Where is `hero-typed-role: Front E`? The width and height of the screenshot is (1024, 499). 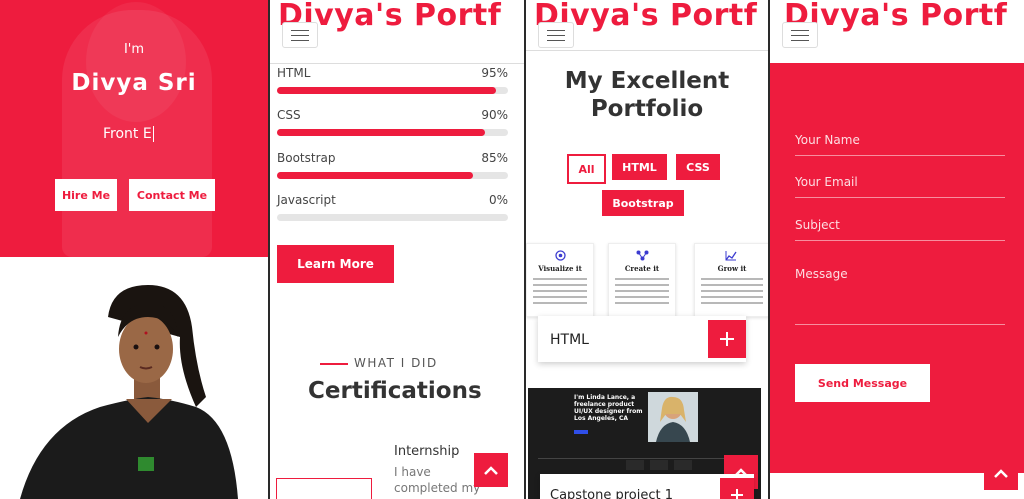 hero-typed-role: Front E is located at coordinates (128, 134).